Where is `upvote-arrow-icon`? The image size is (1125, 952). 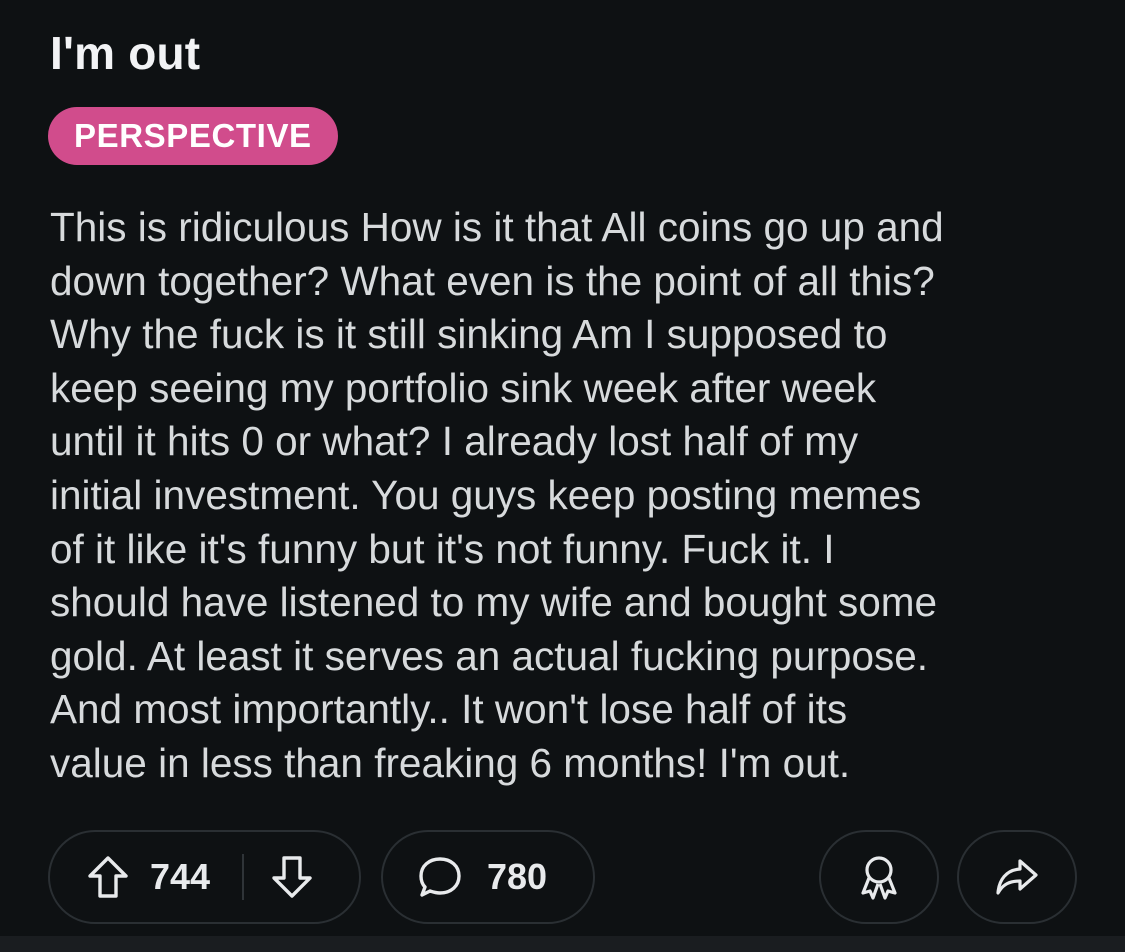
upvote-arrow-icon is located at coordinates (108, 877).